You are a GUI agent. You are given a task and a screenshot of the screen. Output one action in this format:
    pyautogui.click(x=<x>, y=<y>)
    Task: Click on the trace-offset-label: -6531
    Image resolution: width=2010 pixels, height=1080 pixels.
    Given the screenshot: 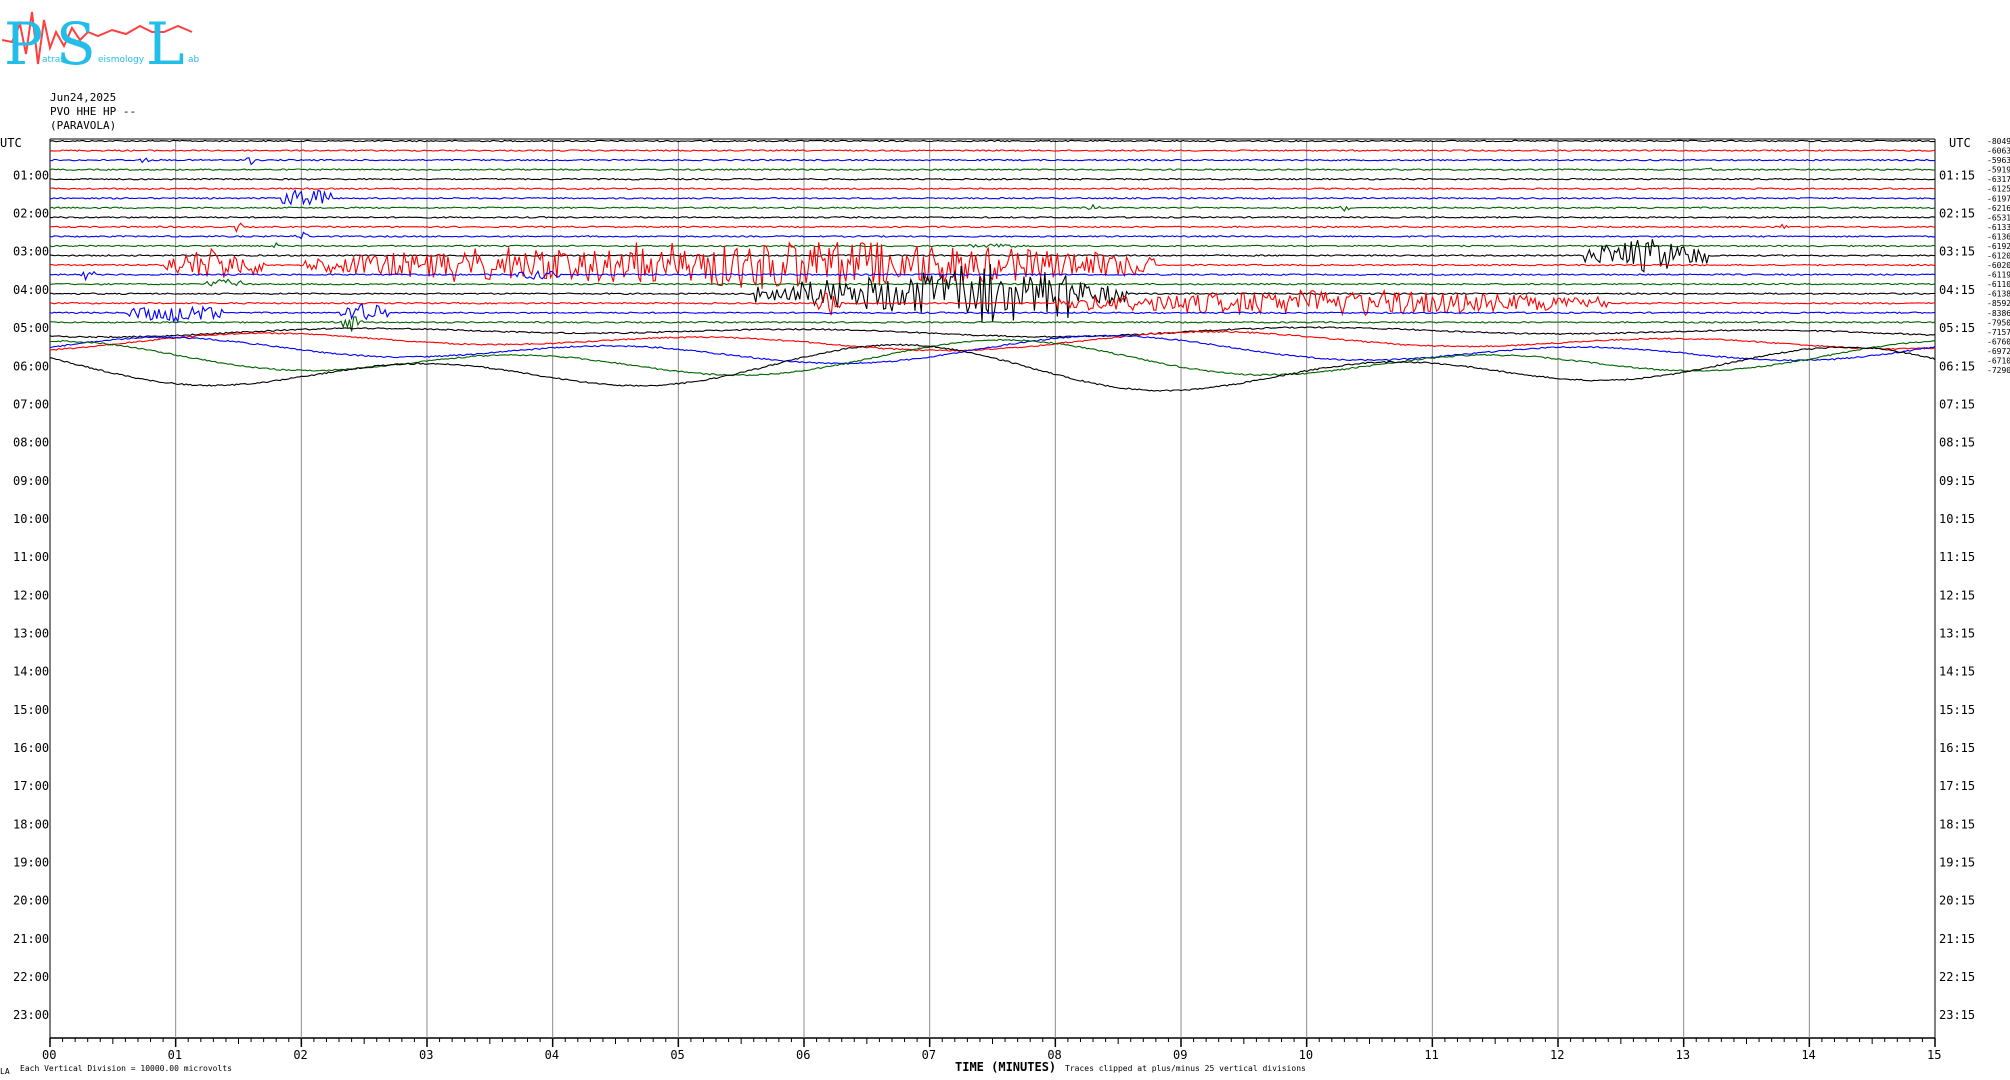 What is the action you would take?
    pyautogui.click(x=1998, y=217)
    